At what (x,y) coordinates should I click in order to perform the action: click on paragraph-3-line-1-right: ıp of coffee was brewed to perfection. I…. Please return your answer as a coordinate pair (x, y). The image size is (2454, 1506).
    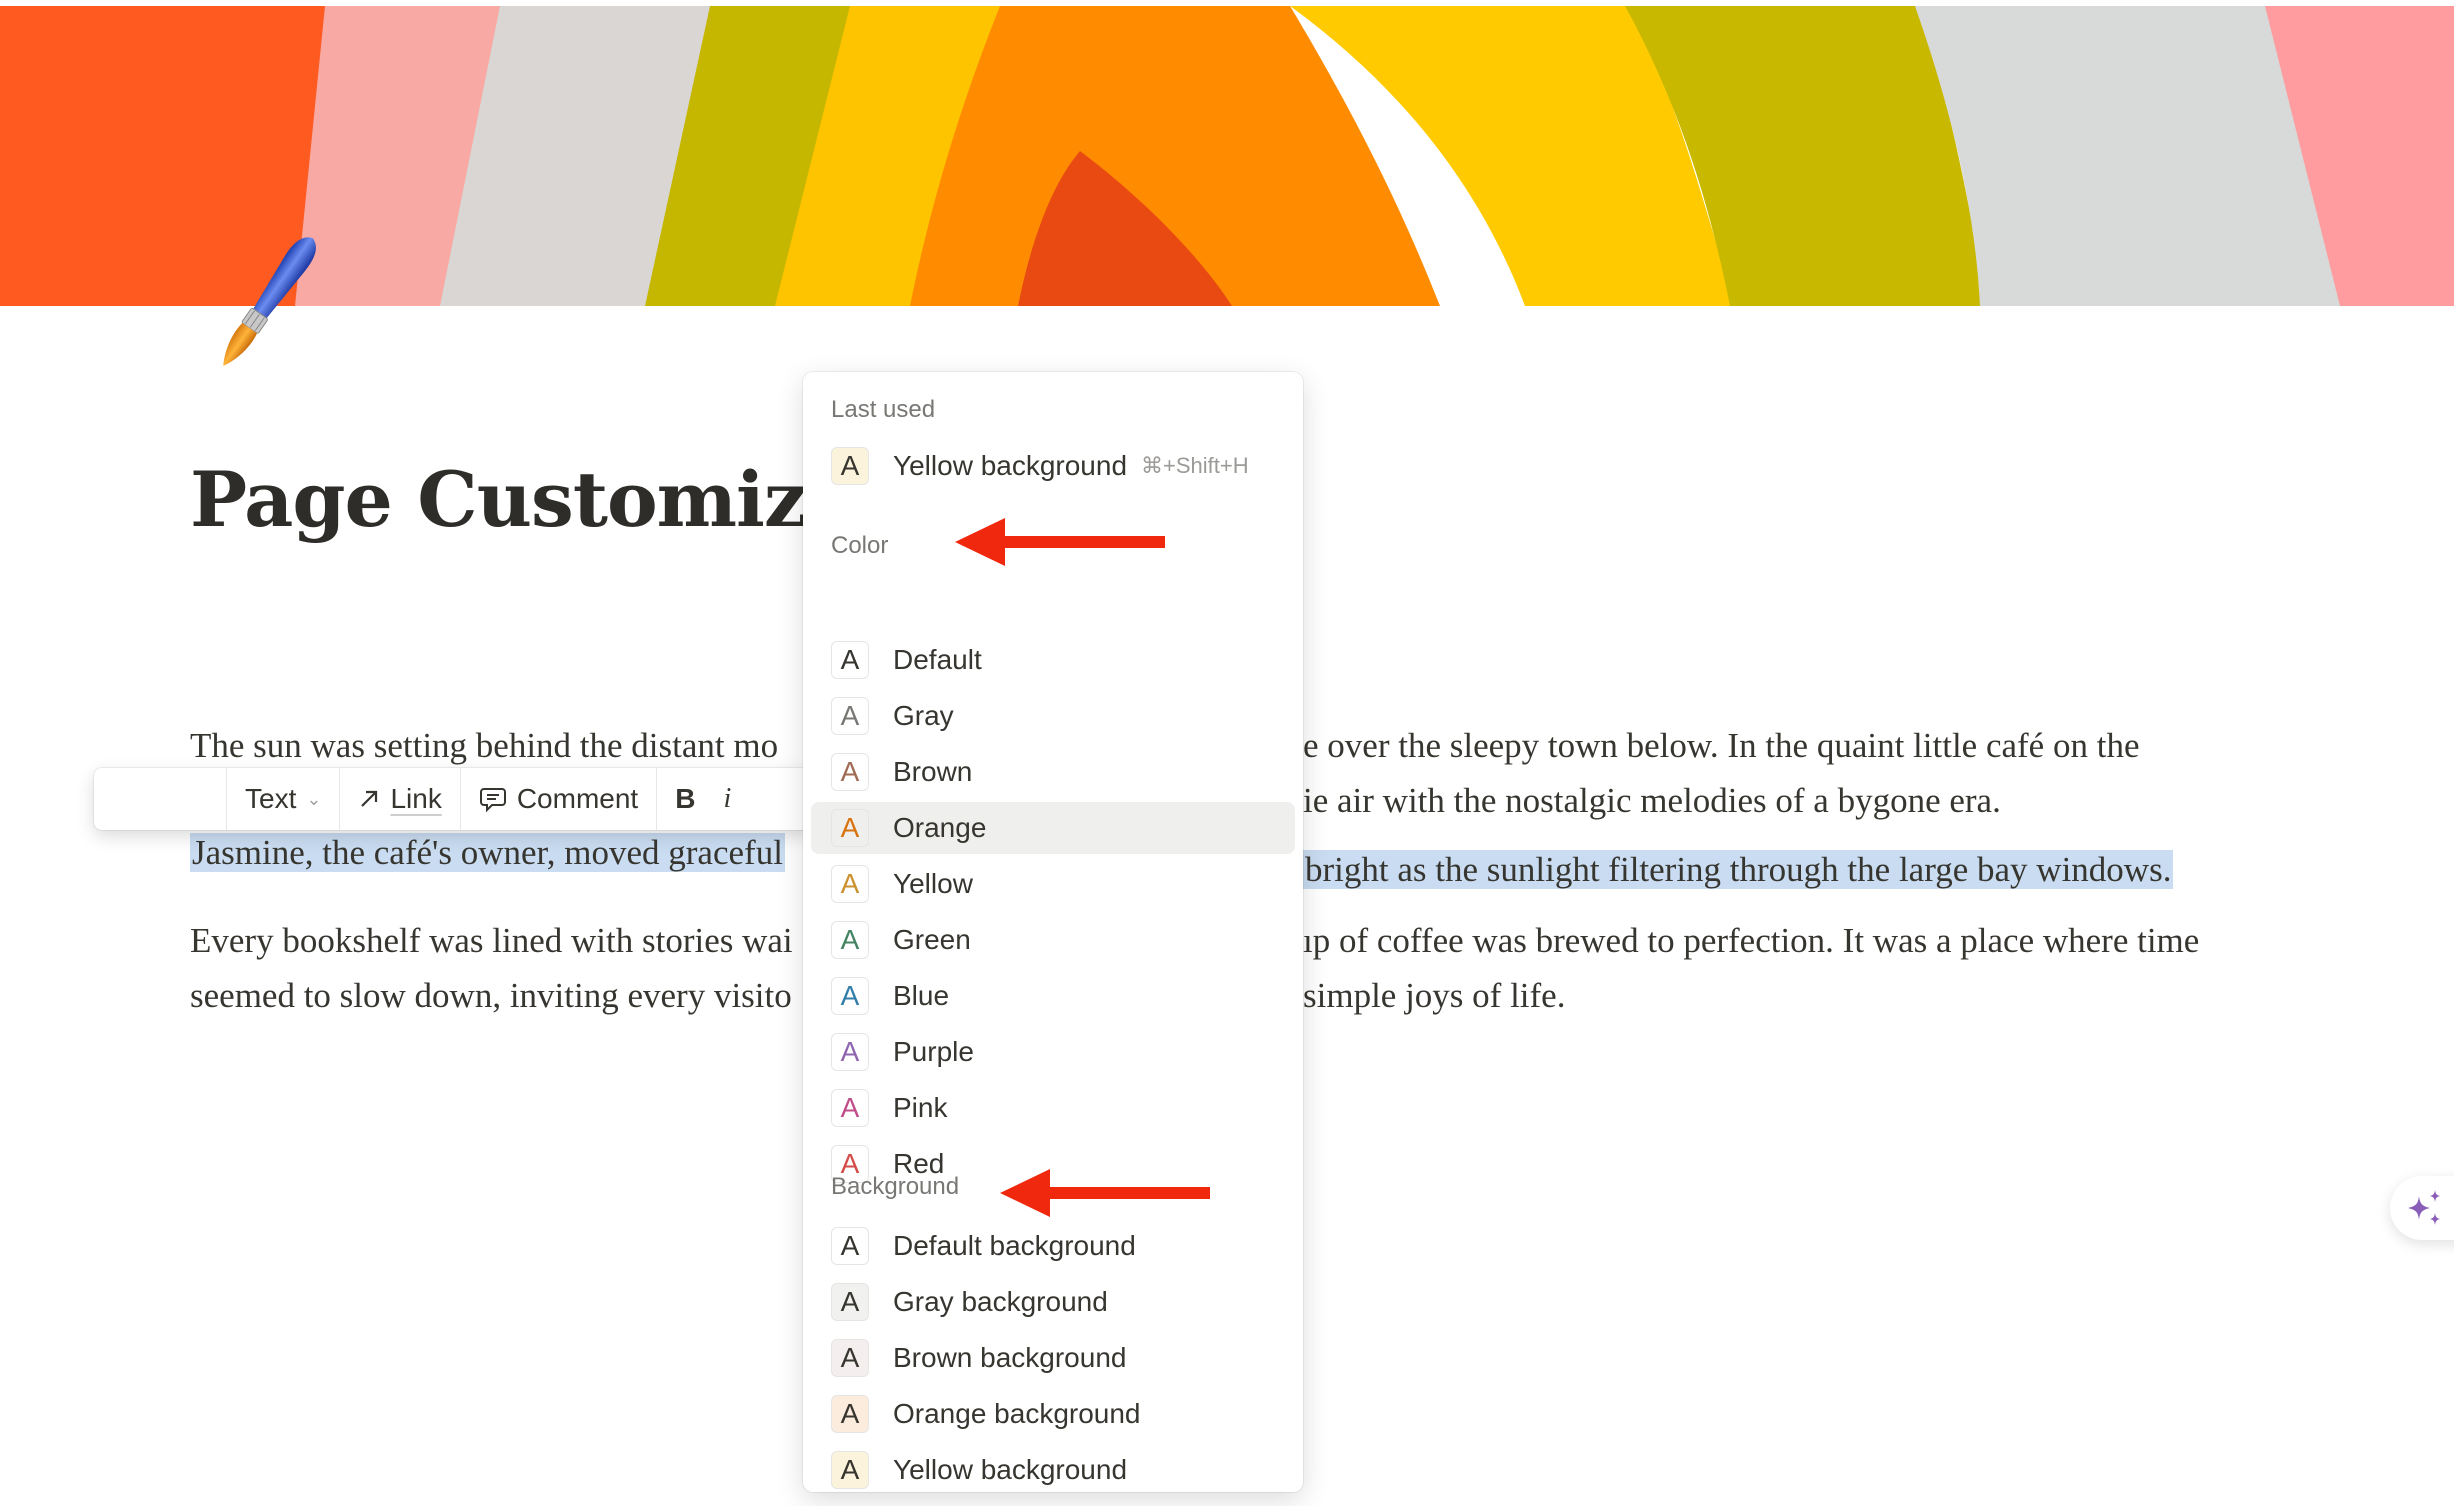
    Looking at the image, I should click on (1751, 941).